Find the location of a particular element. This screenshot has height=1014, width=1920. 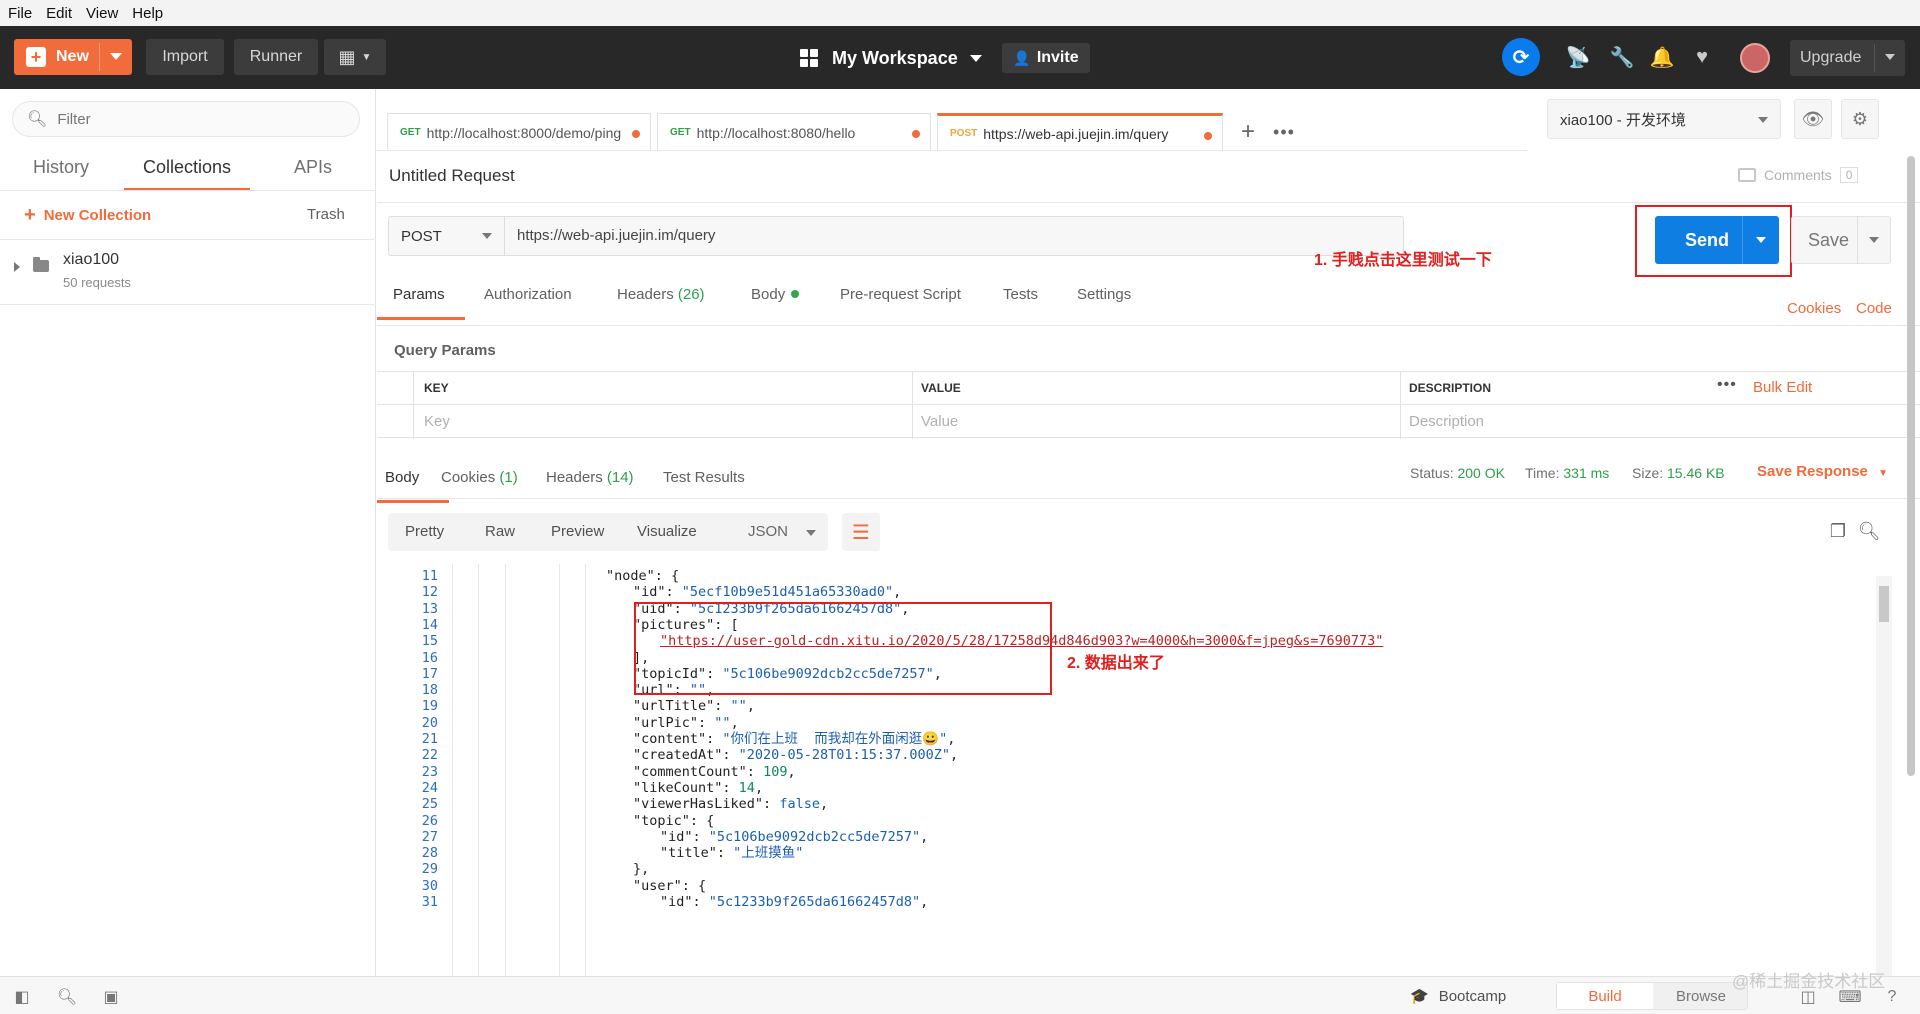

add-tab-icon: + is located at coordinates (1248, 132).